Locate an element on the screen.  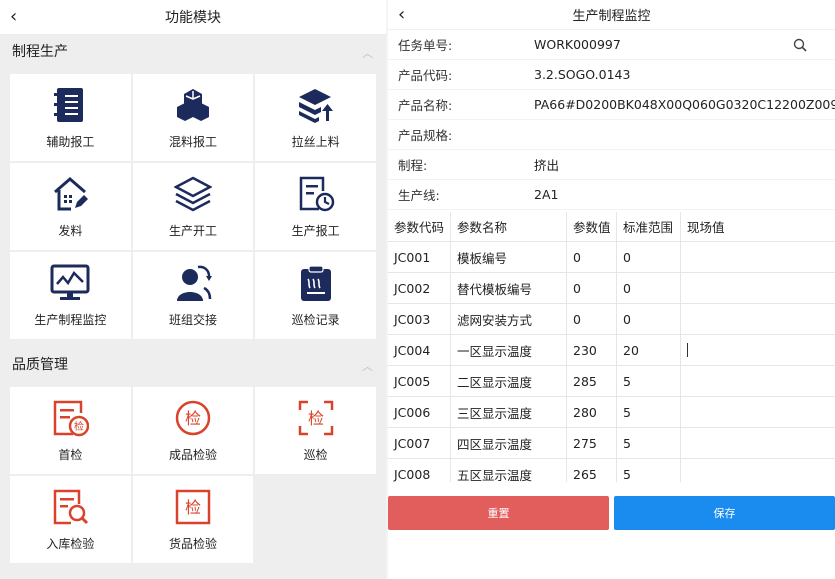
info-task-number: 任务单号: WORK000997 is located at coordinates (611, 45).